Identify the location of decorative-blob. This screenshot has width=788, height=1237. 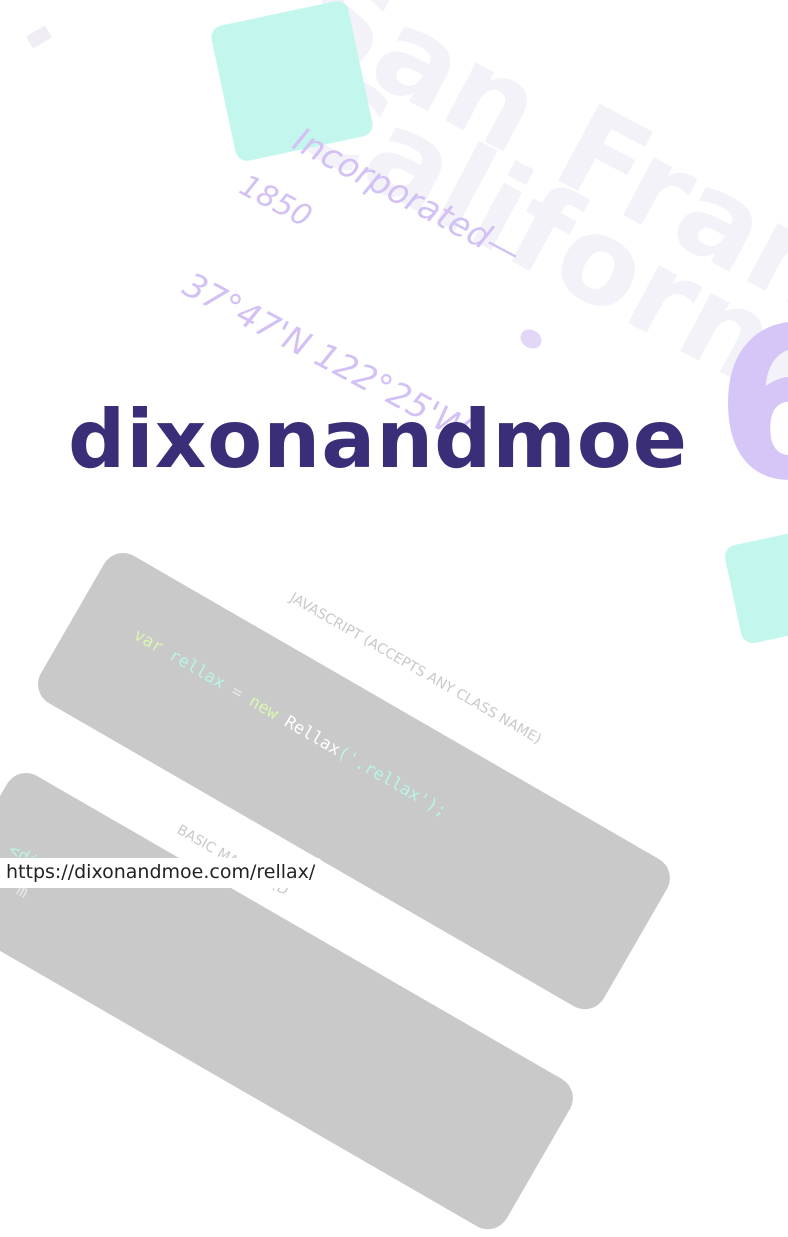
(531, 339).